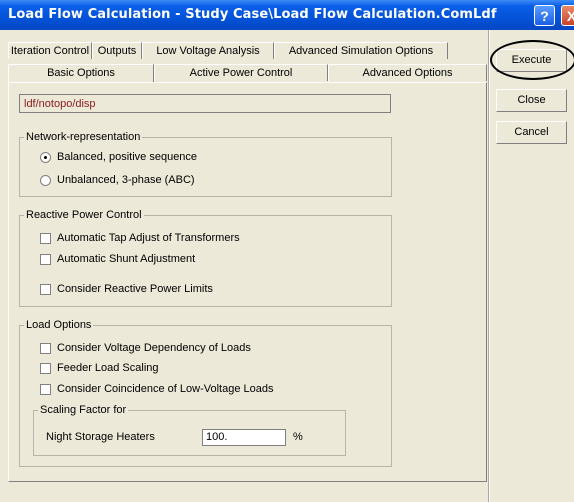 The width and height of the screenshot is (574, 502). I want to click on tab-outputs: Outputs, so click(117, 50).